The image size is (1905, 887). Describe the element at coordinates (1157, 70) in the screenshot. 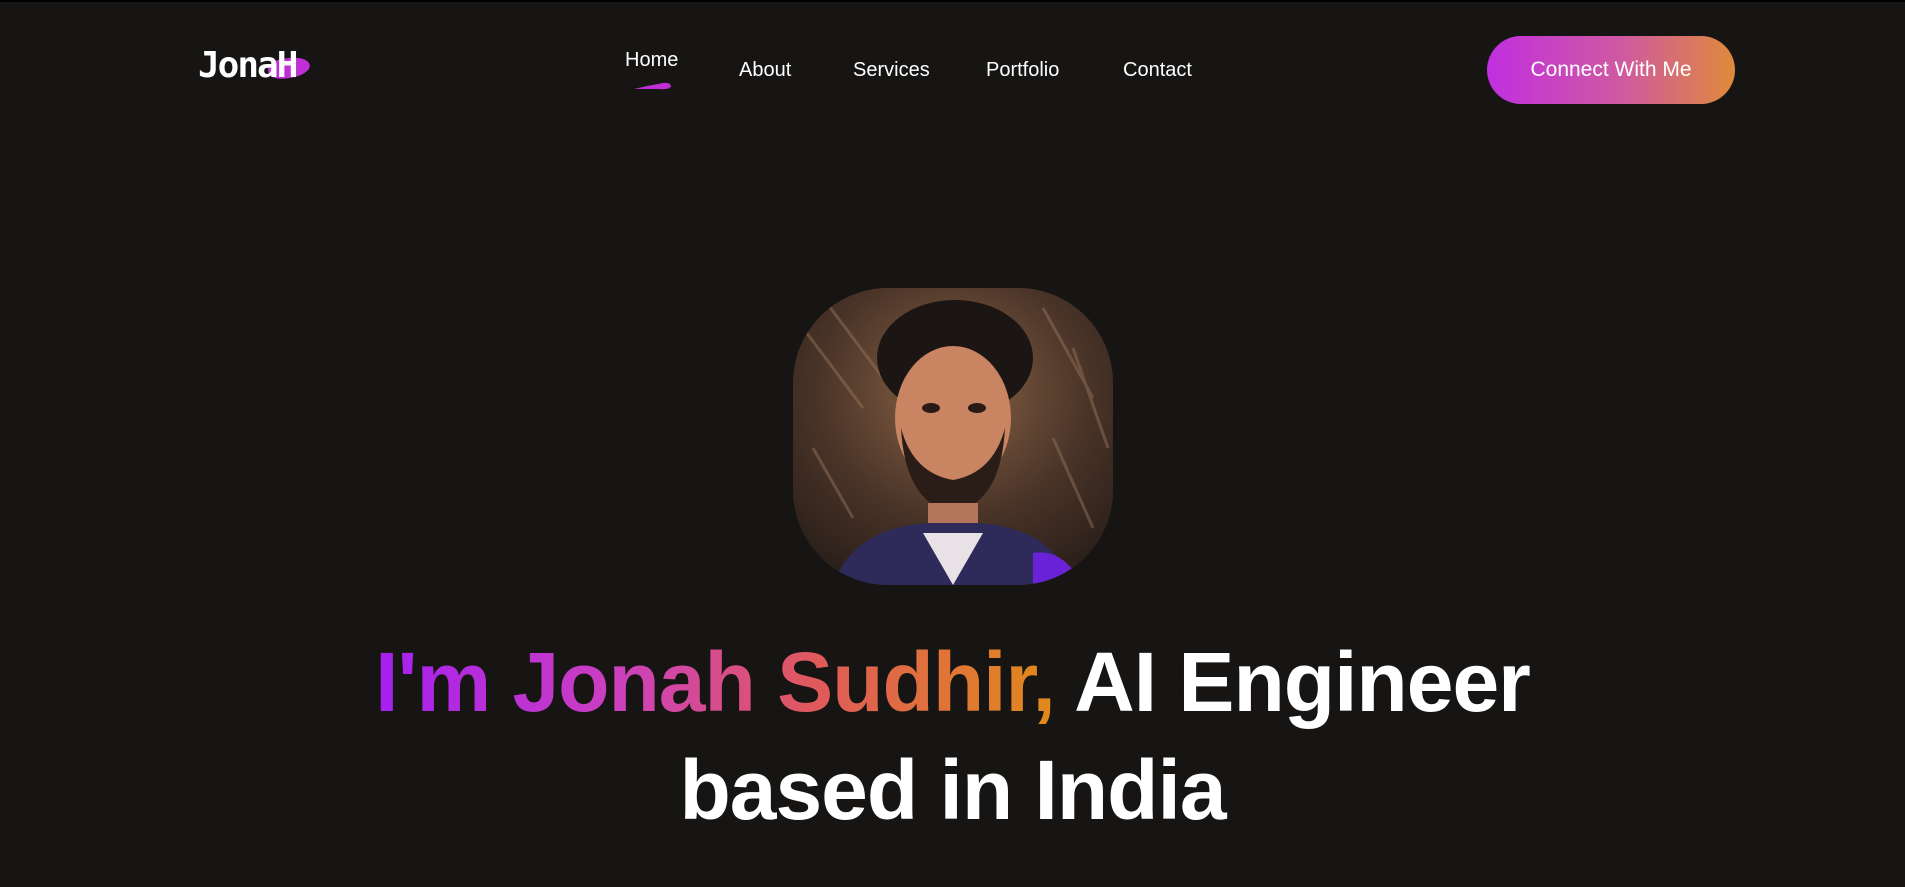

I see `nav-contact-link: Contact` at that location.